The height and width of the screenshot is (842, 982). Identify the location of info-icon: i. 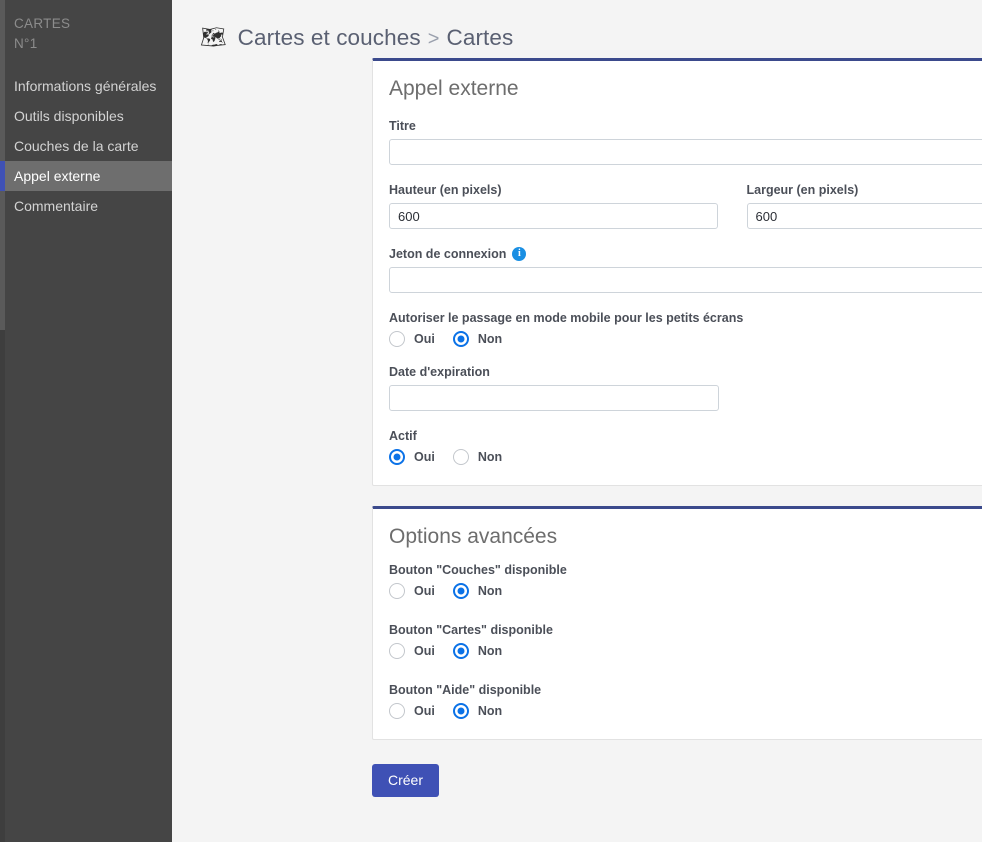
(519, 254).